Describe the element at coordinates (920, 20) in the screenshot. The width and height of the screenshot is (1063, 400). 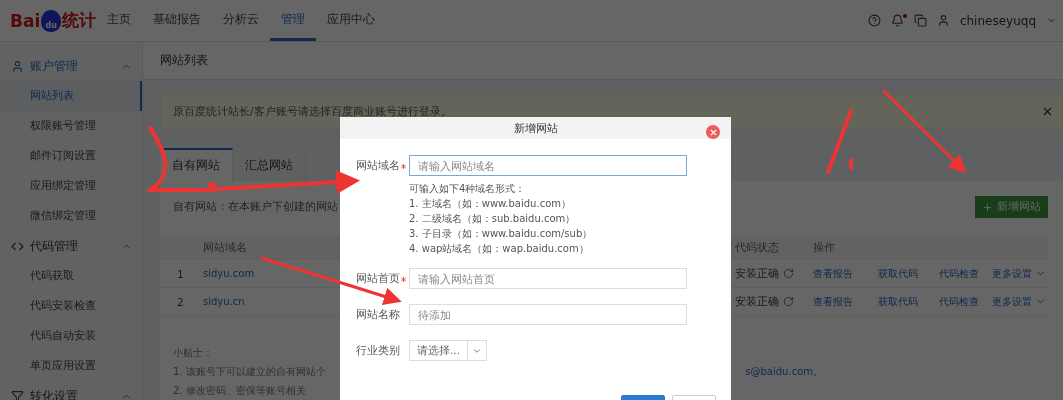
I see `copy-icon` at that location.